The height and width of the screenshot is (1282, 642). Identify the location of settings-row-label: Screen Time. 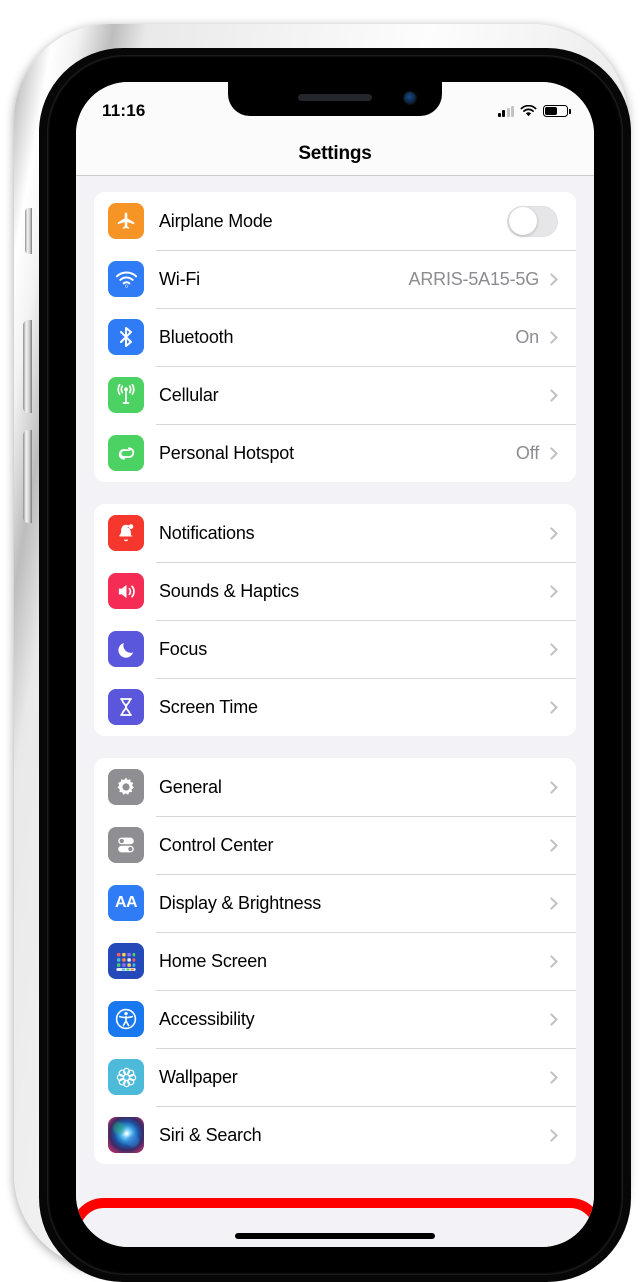
(353, 707).